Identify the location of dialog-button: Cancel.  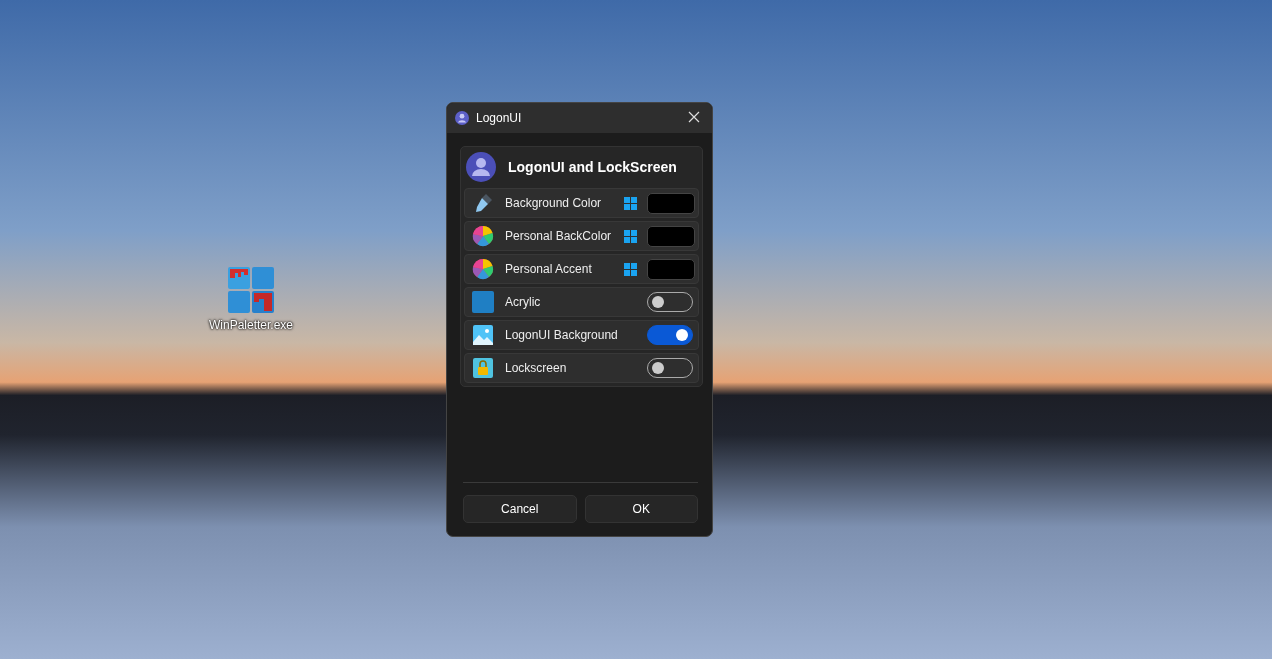
(520, 509).